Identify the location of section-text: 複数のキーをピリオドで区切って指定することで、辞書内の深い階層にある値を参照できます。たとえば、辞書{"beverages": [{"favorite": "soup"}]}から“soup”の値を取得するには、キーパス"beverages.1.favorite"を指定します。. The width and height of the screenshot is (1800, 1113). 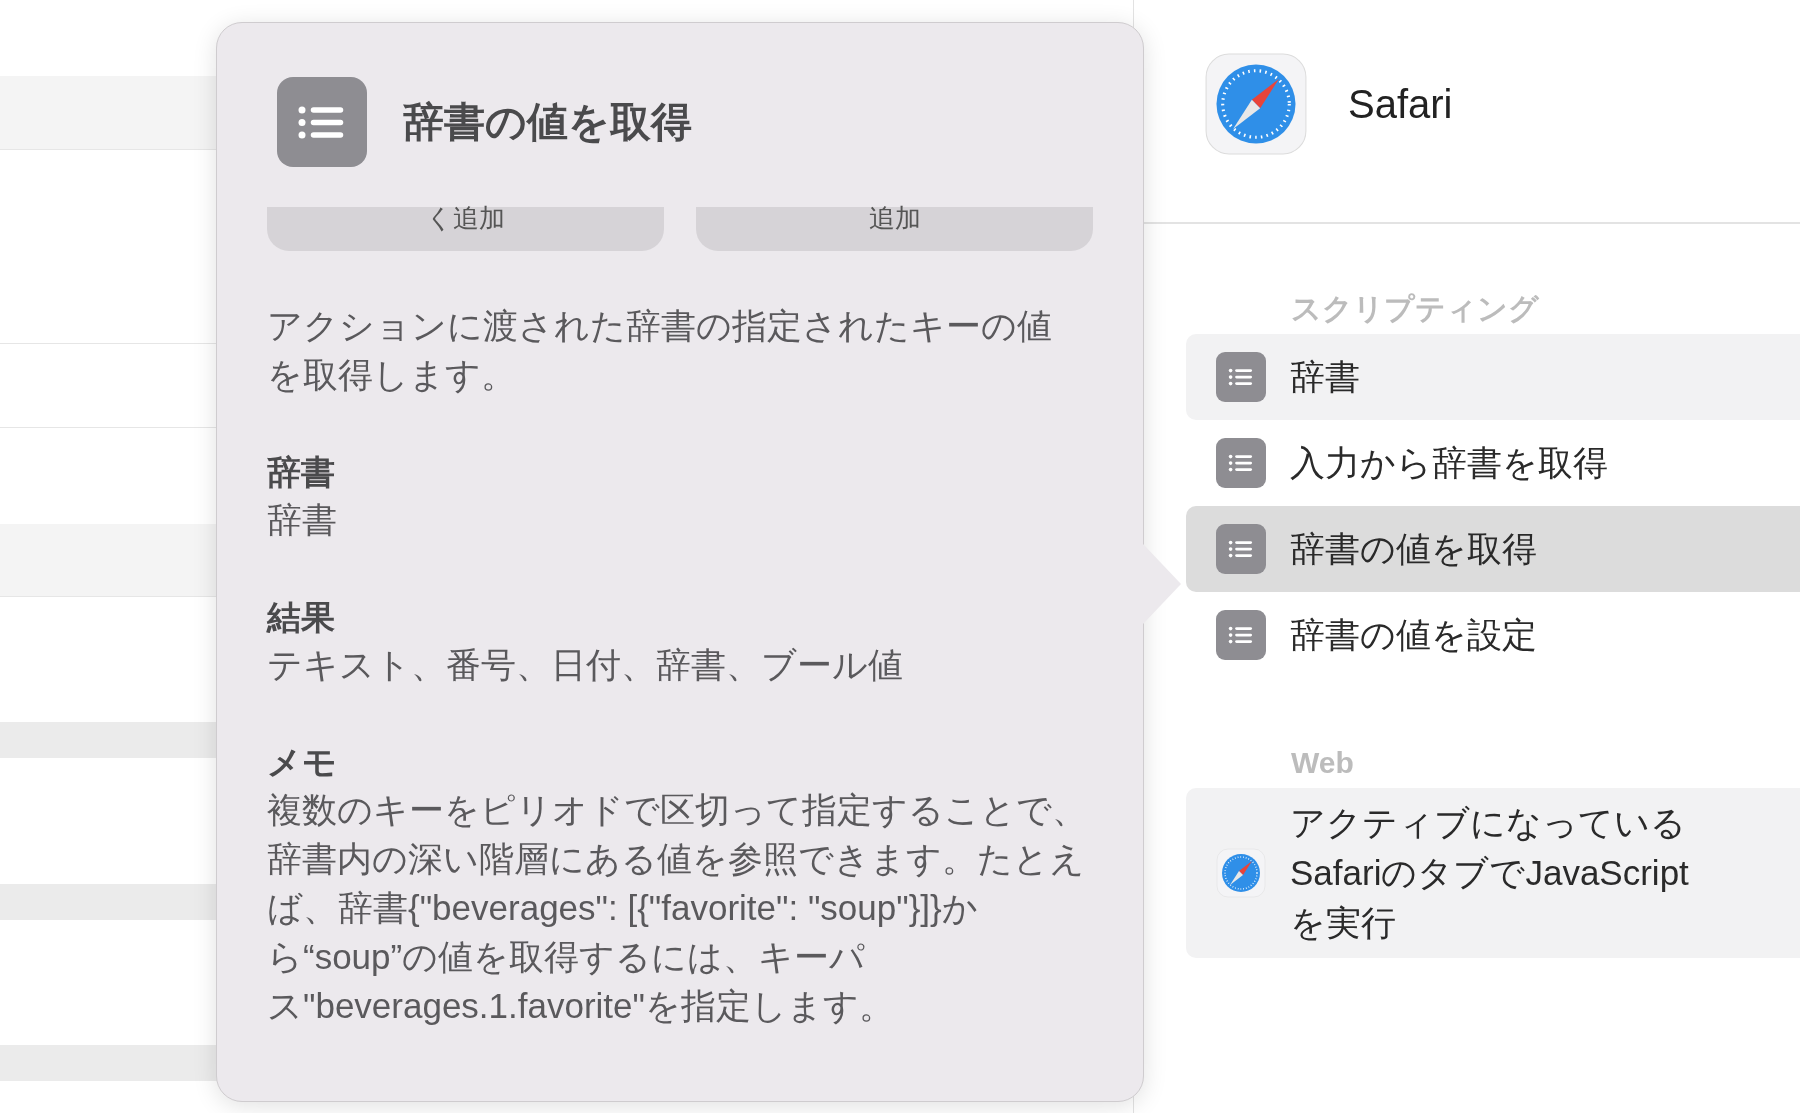
(677, 908).